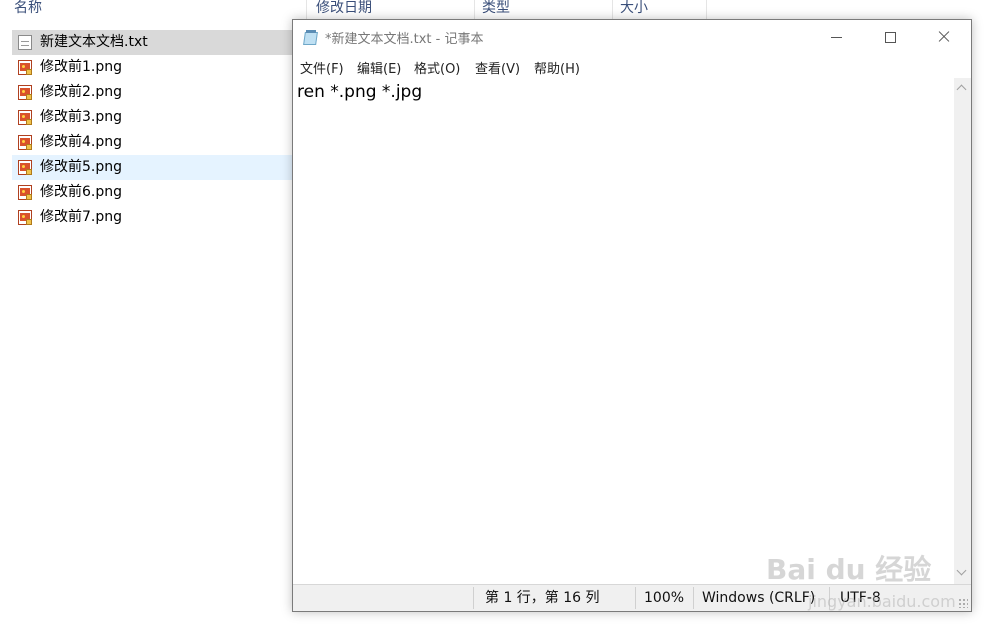 This screenshot has width=1000, height=637. Describe the element at coordinates (162, 42) in the screenshot. I see `file-row: 新建文本文档.txt` at that location.